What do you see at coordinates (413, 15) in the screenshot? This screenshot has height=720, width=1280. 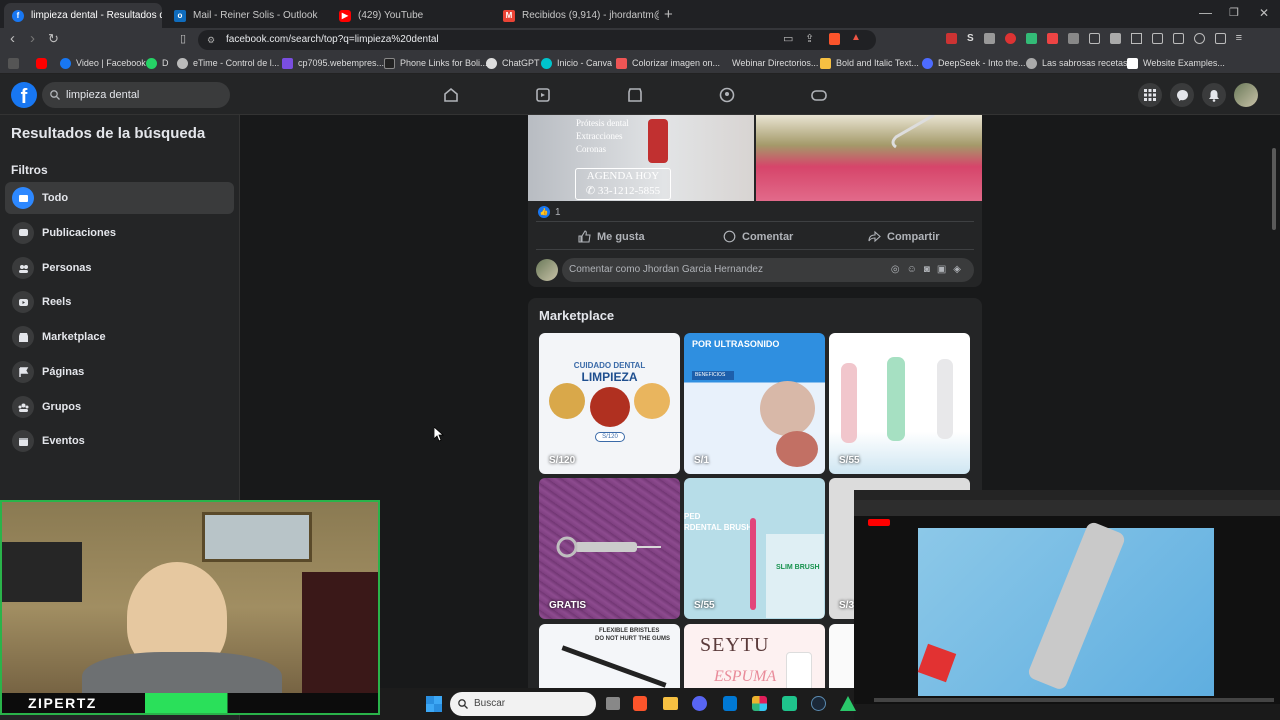 I see `tab-youtube: ▶ (429) YouTube` at bounding box center [413, 15].